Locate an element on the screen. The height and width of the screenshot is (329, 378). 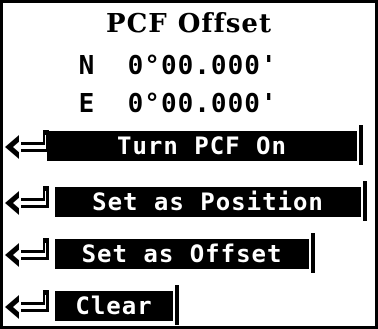
east-offset-row: E 0°00.000' is located at coordinates (203, 104).